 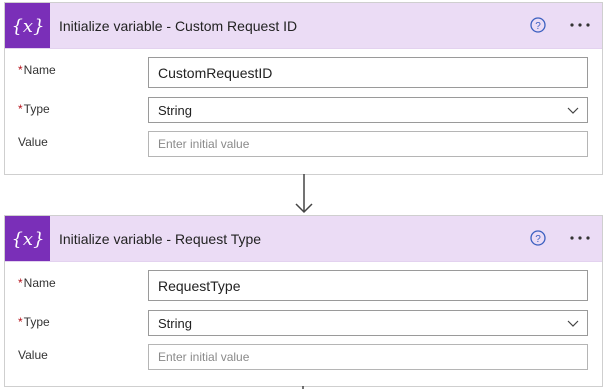 I want to click on name-field: RequestType, so click(x=368, y=285).